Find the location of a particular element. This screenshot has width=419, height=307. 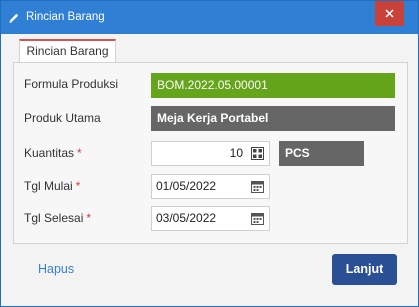

start-date-input: 01/05/2022 is located at coordinates (210, 186).